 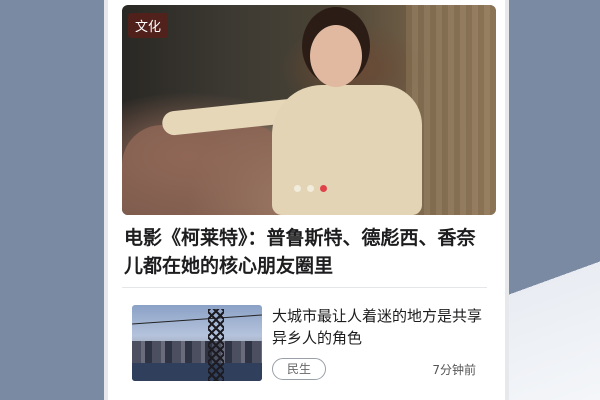 What do you see at coordinates (299, 369) in the screenshot?
I see `news-tag: 民生` at bounding box center [299, 369].